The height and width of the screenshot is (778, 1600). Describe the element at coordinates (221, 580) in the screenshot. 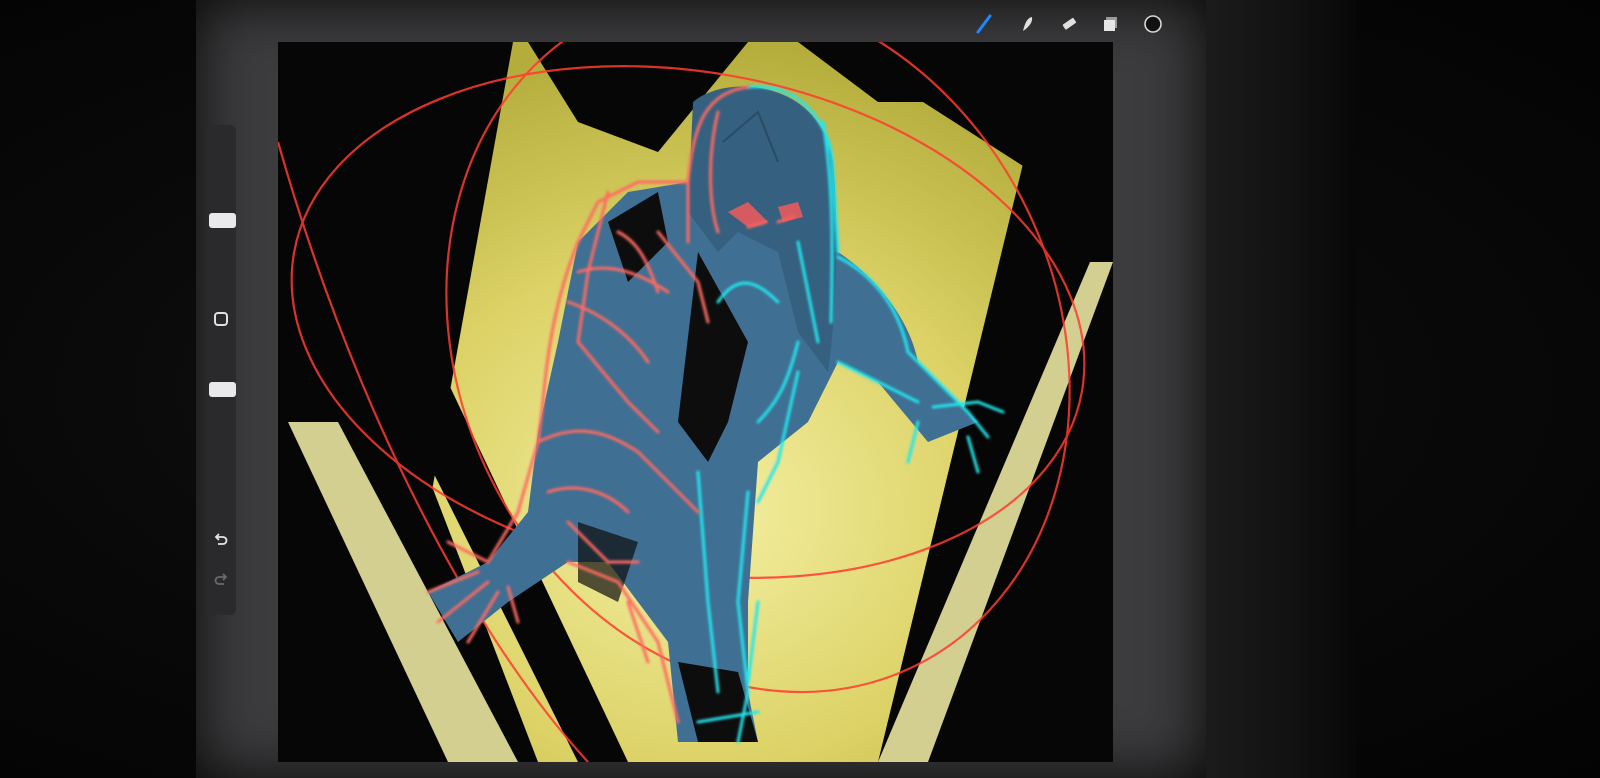

I see `redo-icon` at that location.